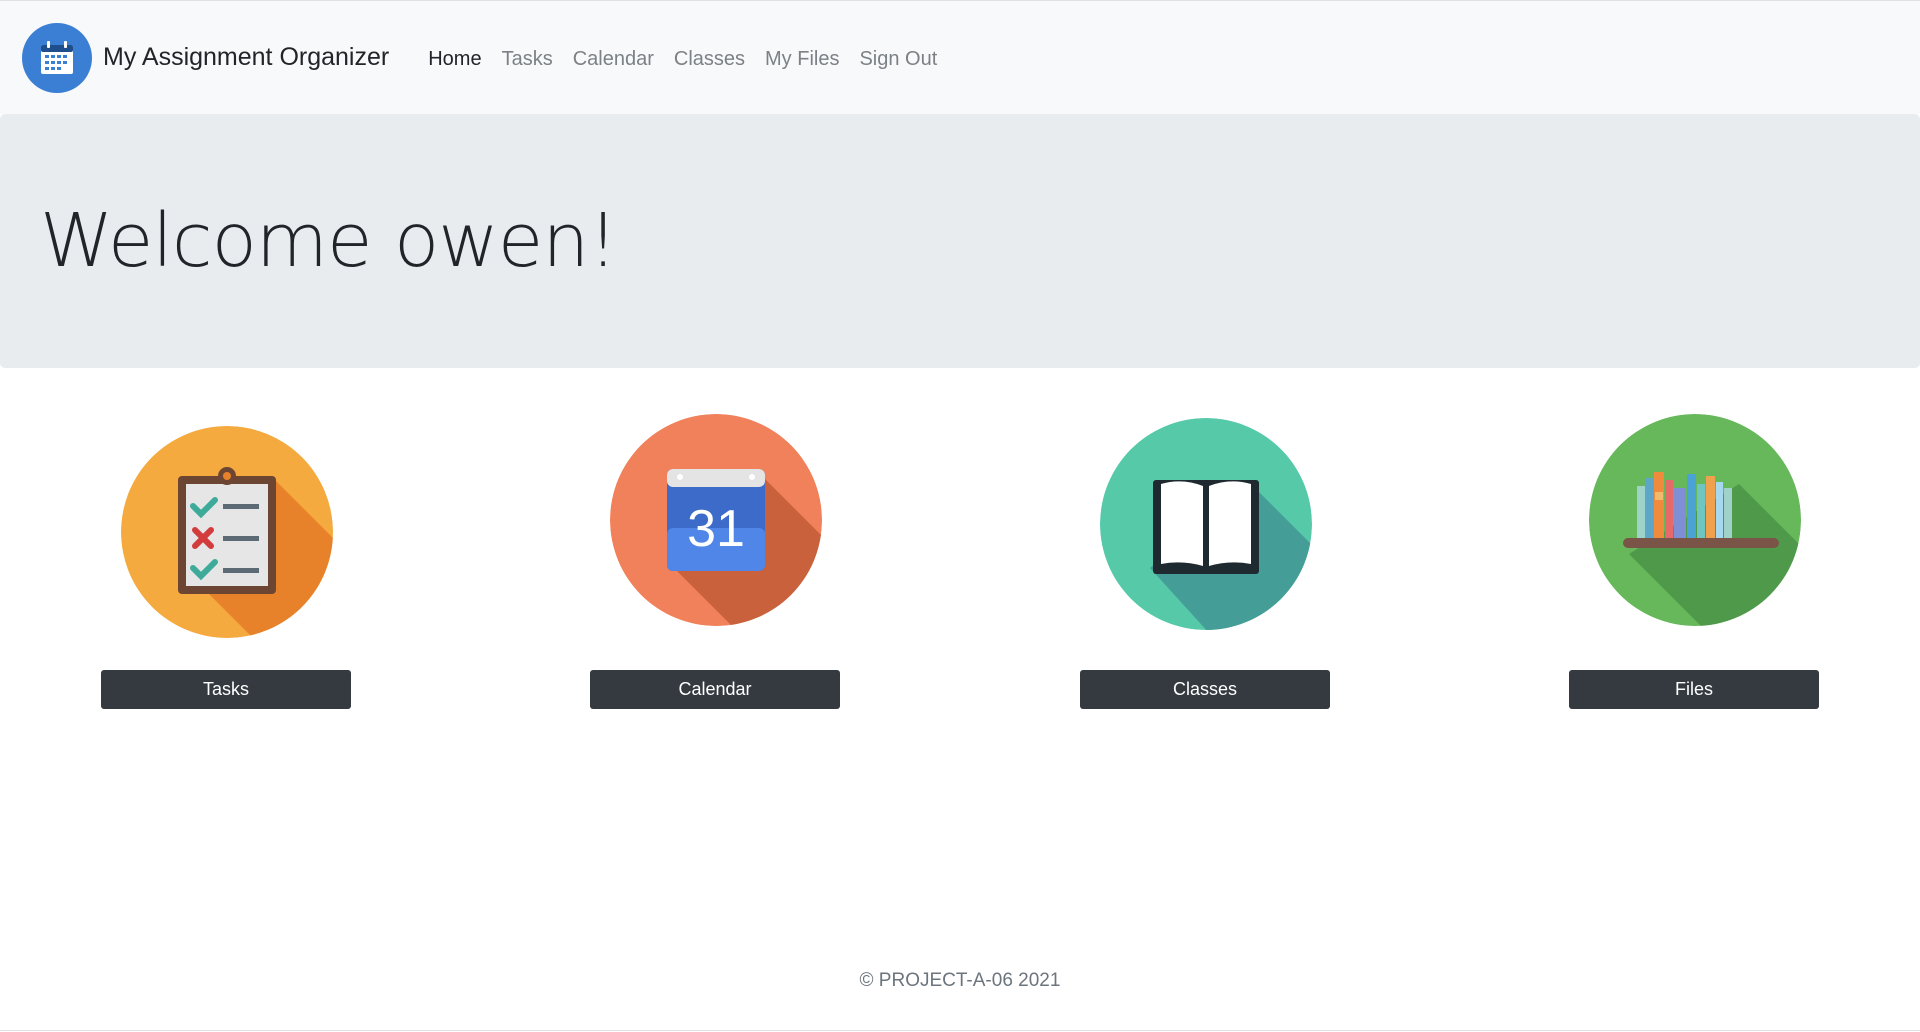 The height and width of the screenshot is (1032, 1920). What do you see at coordinates (246, 57) in the screenshot?
I see `brand-title: My Assignment Organizer` at bounding box center [246, 57].